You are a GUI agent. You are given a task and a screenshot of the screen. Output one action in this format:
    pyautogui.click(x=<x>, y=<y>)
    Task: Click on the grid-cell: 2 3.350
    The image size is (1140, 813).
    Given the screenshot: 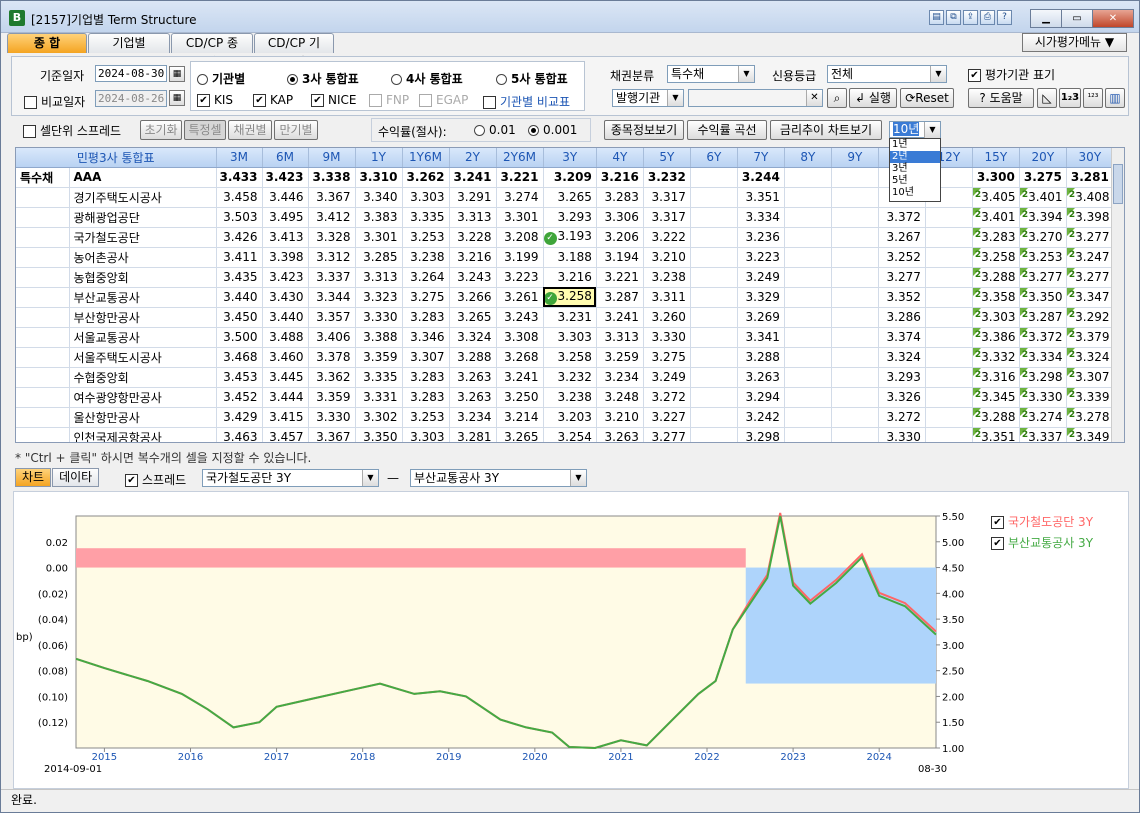 What is the action you would take?
    pyautogui.click(x=1043, y=297)
    